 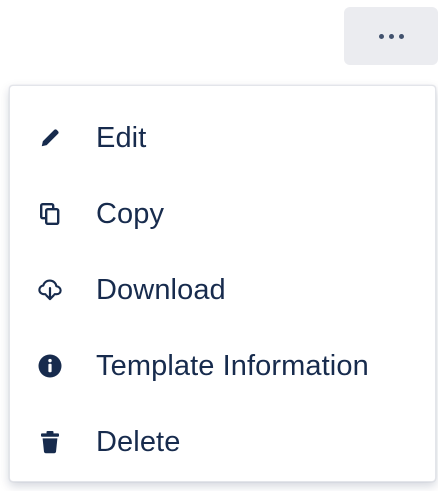 I want to click on menu-item-label: Download, so click(x=161, y=289).